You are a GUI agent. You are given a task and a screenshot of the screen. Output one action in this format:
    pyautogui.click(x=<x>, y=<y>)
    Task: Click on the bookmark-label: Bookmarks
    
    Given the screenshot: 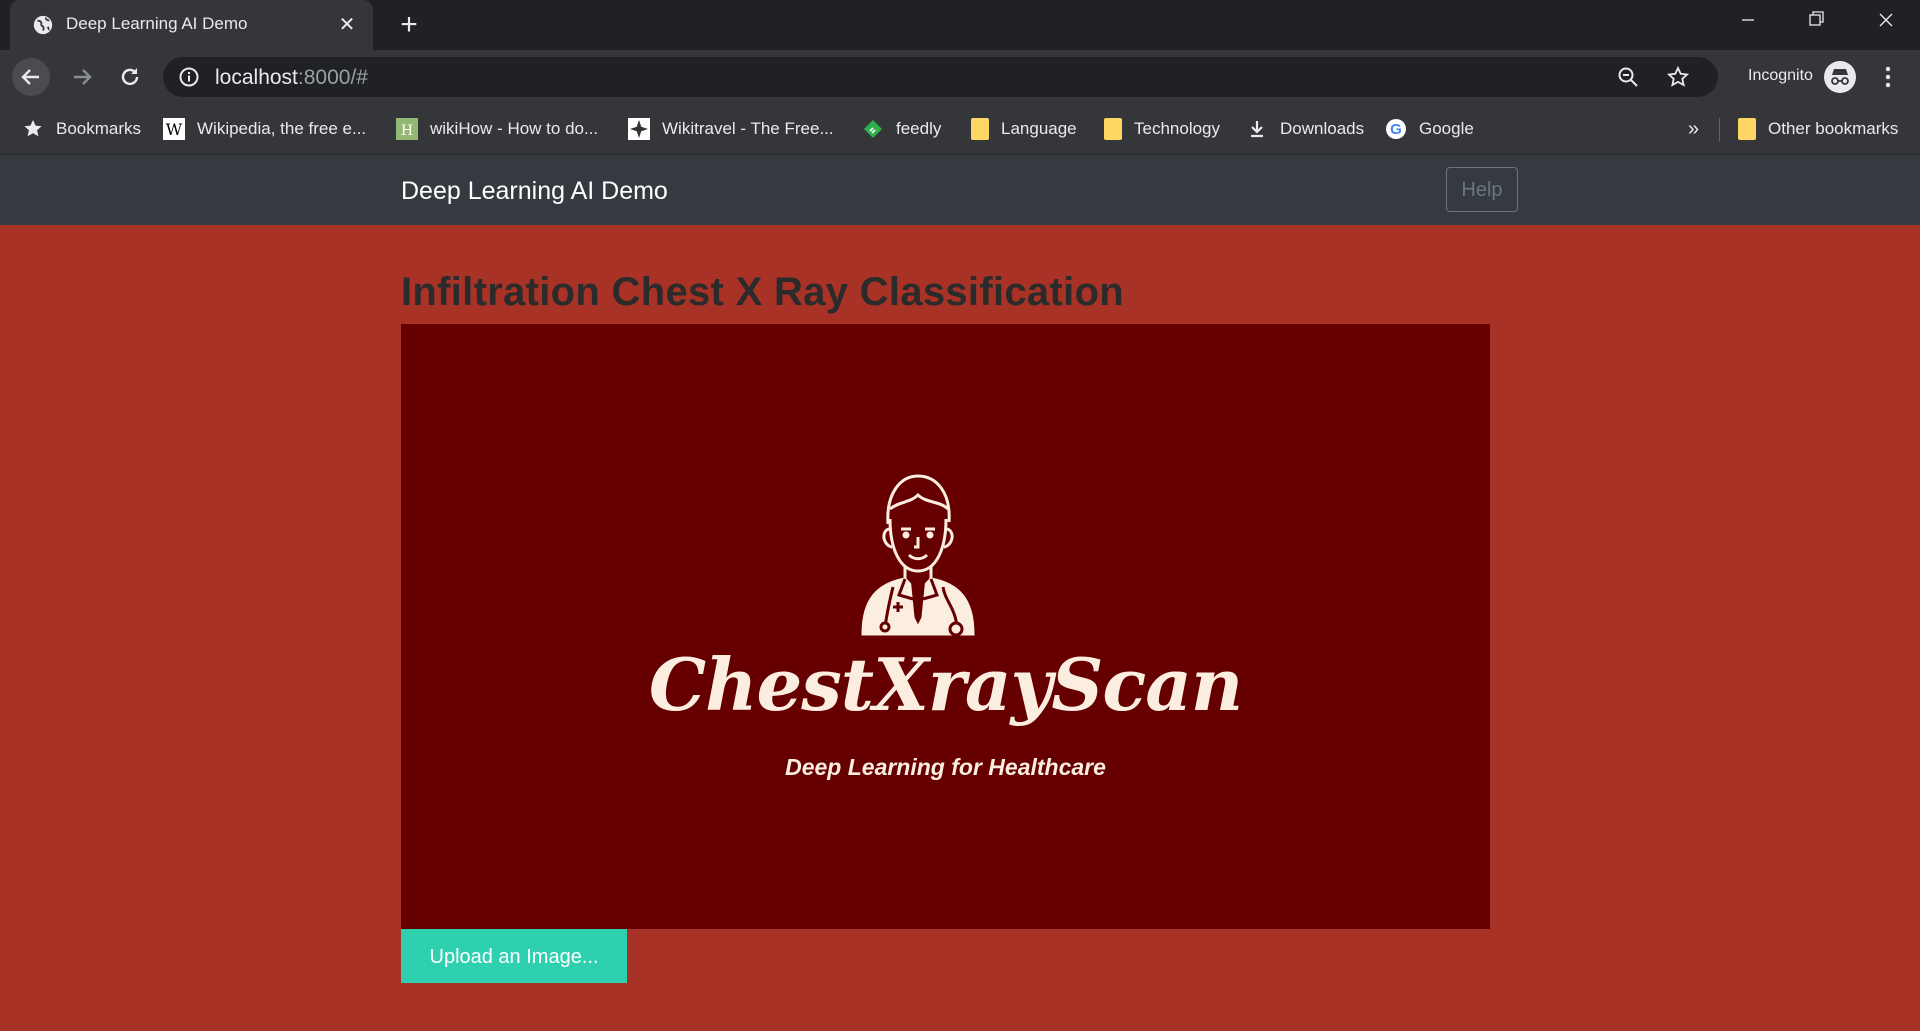 What is the action you would take?
    pyautogui.click(x=99, y=128)
    